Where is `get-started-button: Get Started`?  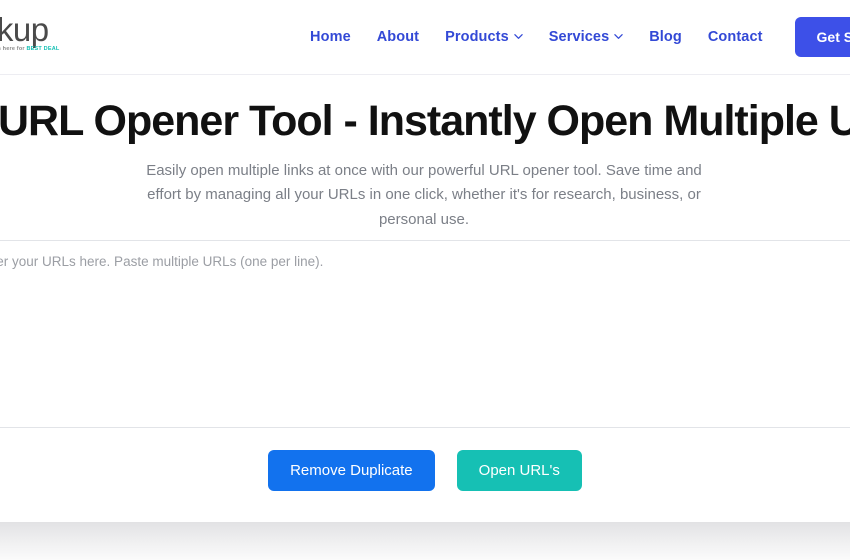 get-started-button: Get Started is located at coordinates (822, 37).